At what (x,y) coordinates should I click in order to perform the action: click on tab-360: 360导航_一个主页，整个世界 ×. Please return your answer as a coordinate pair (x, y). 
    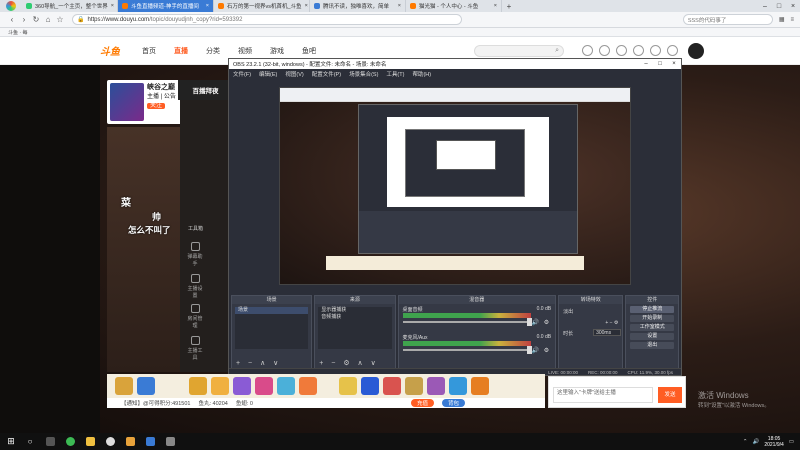
    Looking at the image, I should click on (70, 6).